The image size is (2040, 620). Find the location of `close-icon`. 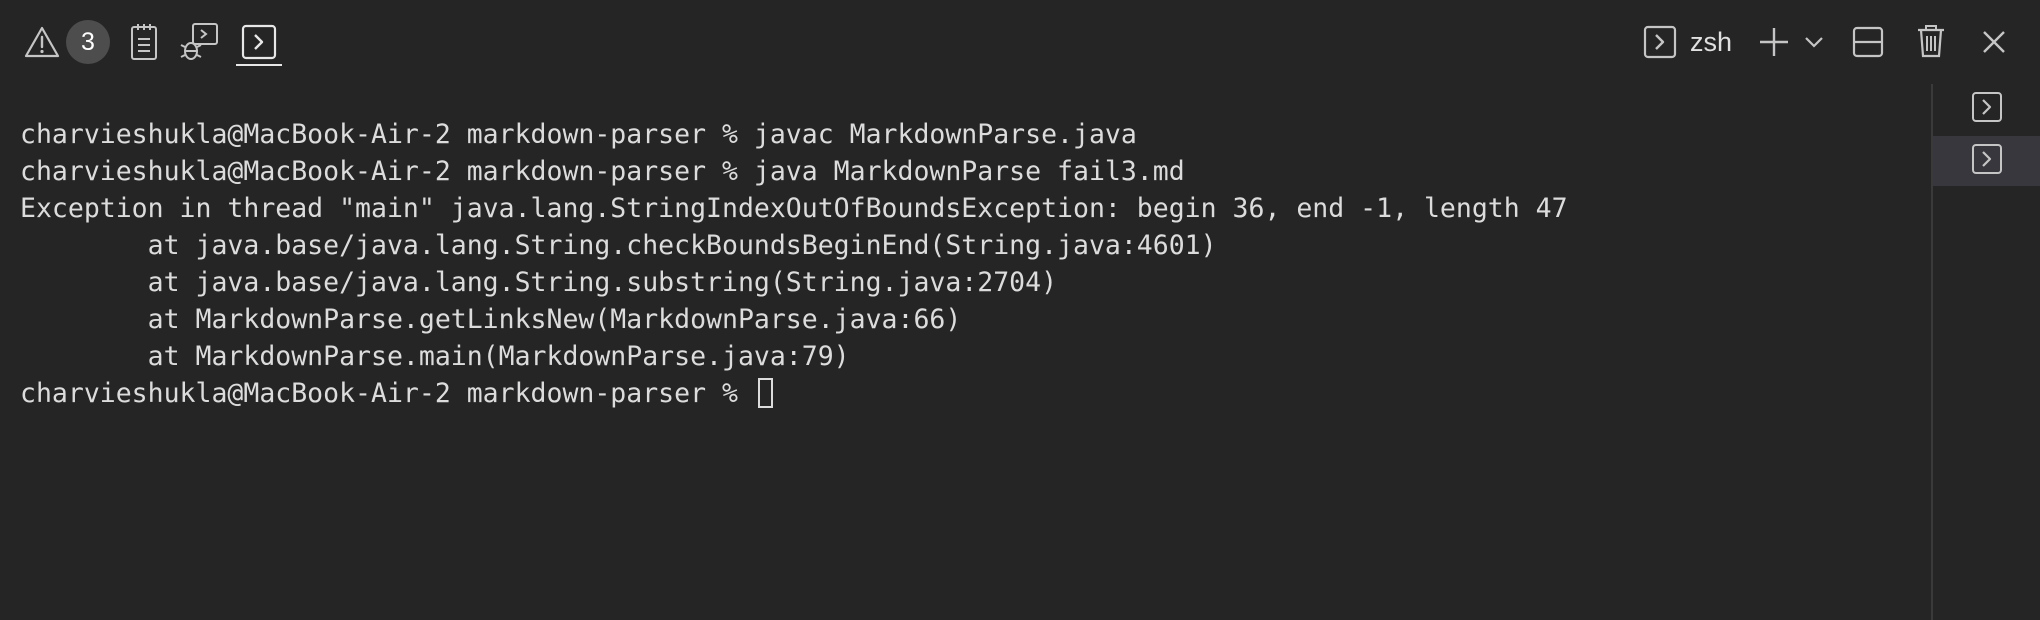

close-icon is located at coordinates (1994, 42).